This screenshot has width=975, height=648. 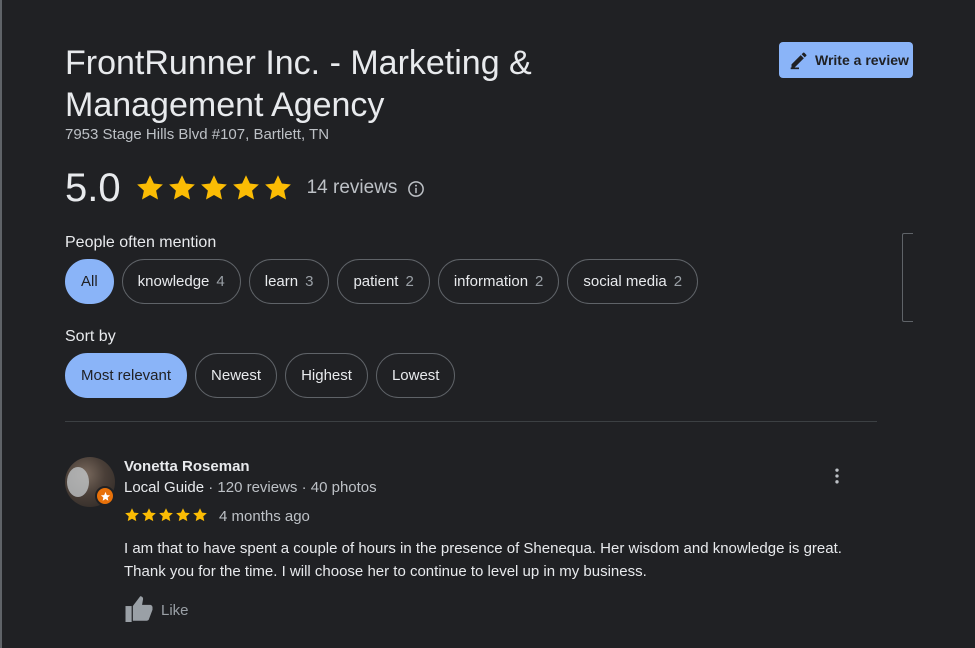 What do you see at coordinates (309, 281) in the screenshot?
I see `chip-count: 3` at bounding box center [309, 281].